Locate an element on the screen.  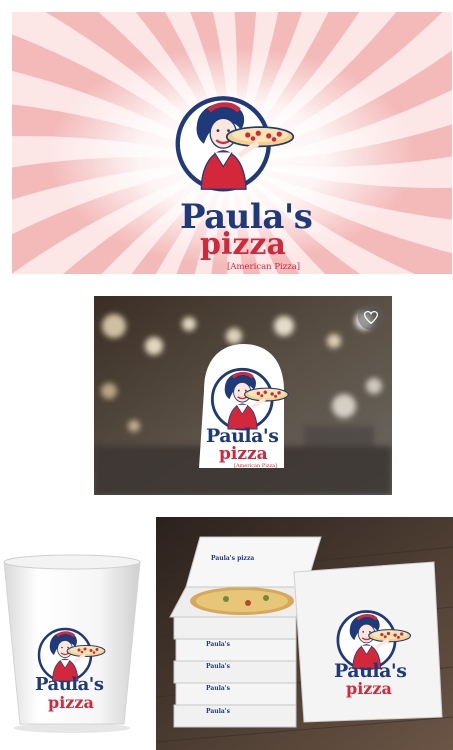
cup-mockup: Paula's pizza is located at coordinates (75, 640).